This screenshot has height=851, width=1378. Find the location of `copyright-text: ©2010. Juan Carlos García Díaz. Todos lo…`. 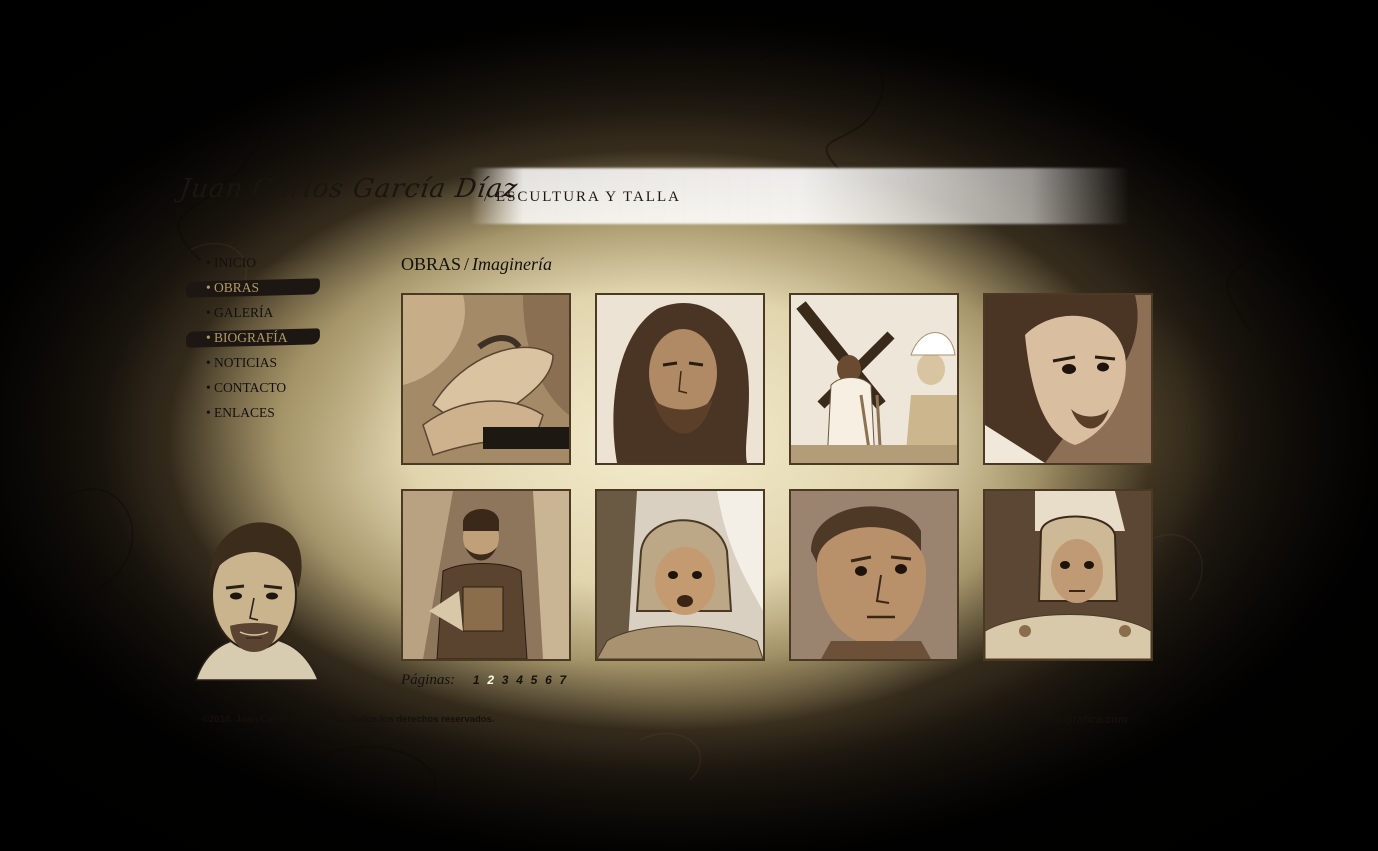

copyright-text: ©2010. Juan Carlos García Díaz. Todos lo… is located at coordinates (348, 719).